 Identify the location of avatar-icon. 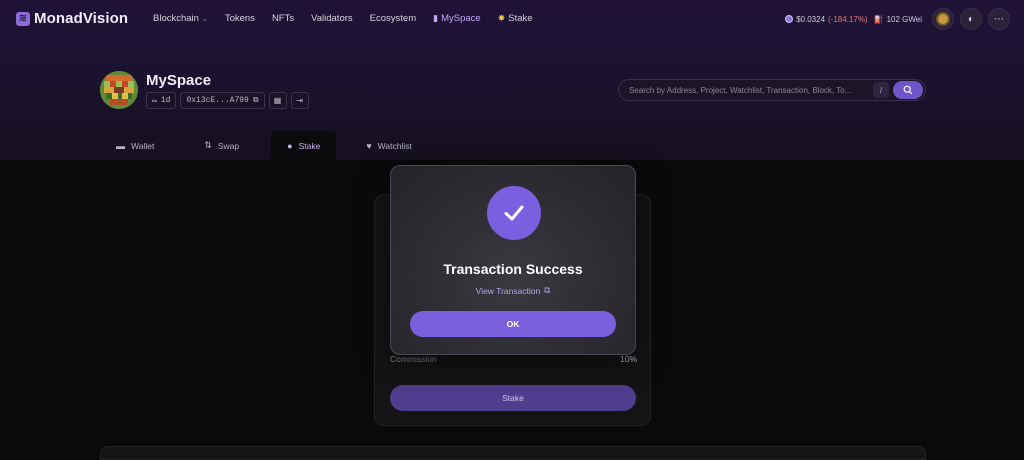
(943, 19).